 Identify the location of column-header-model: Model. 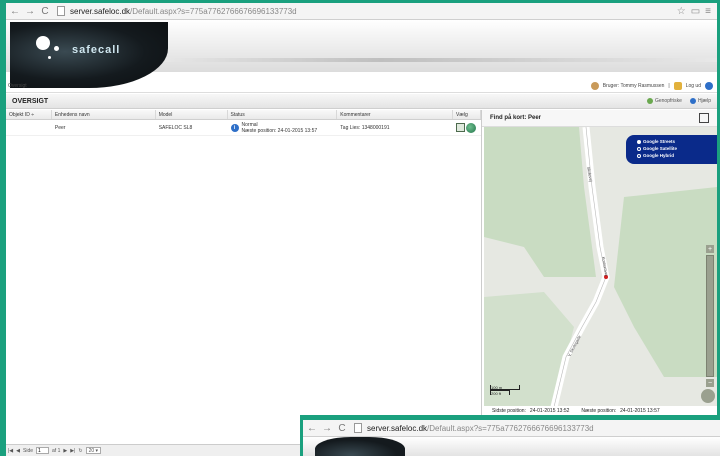
(192, 114).